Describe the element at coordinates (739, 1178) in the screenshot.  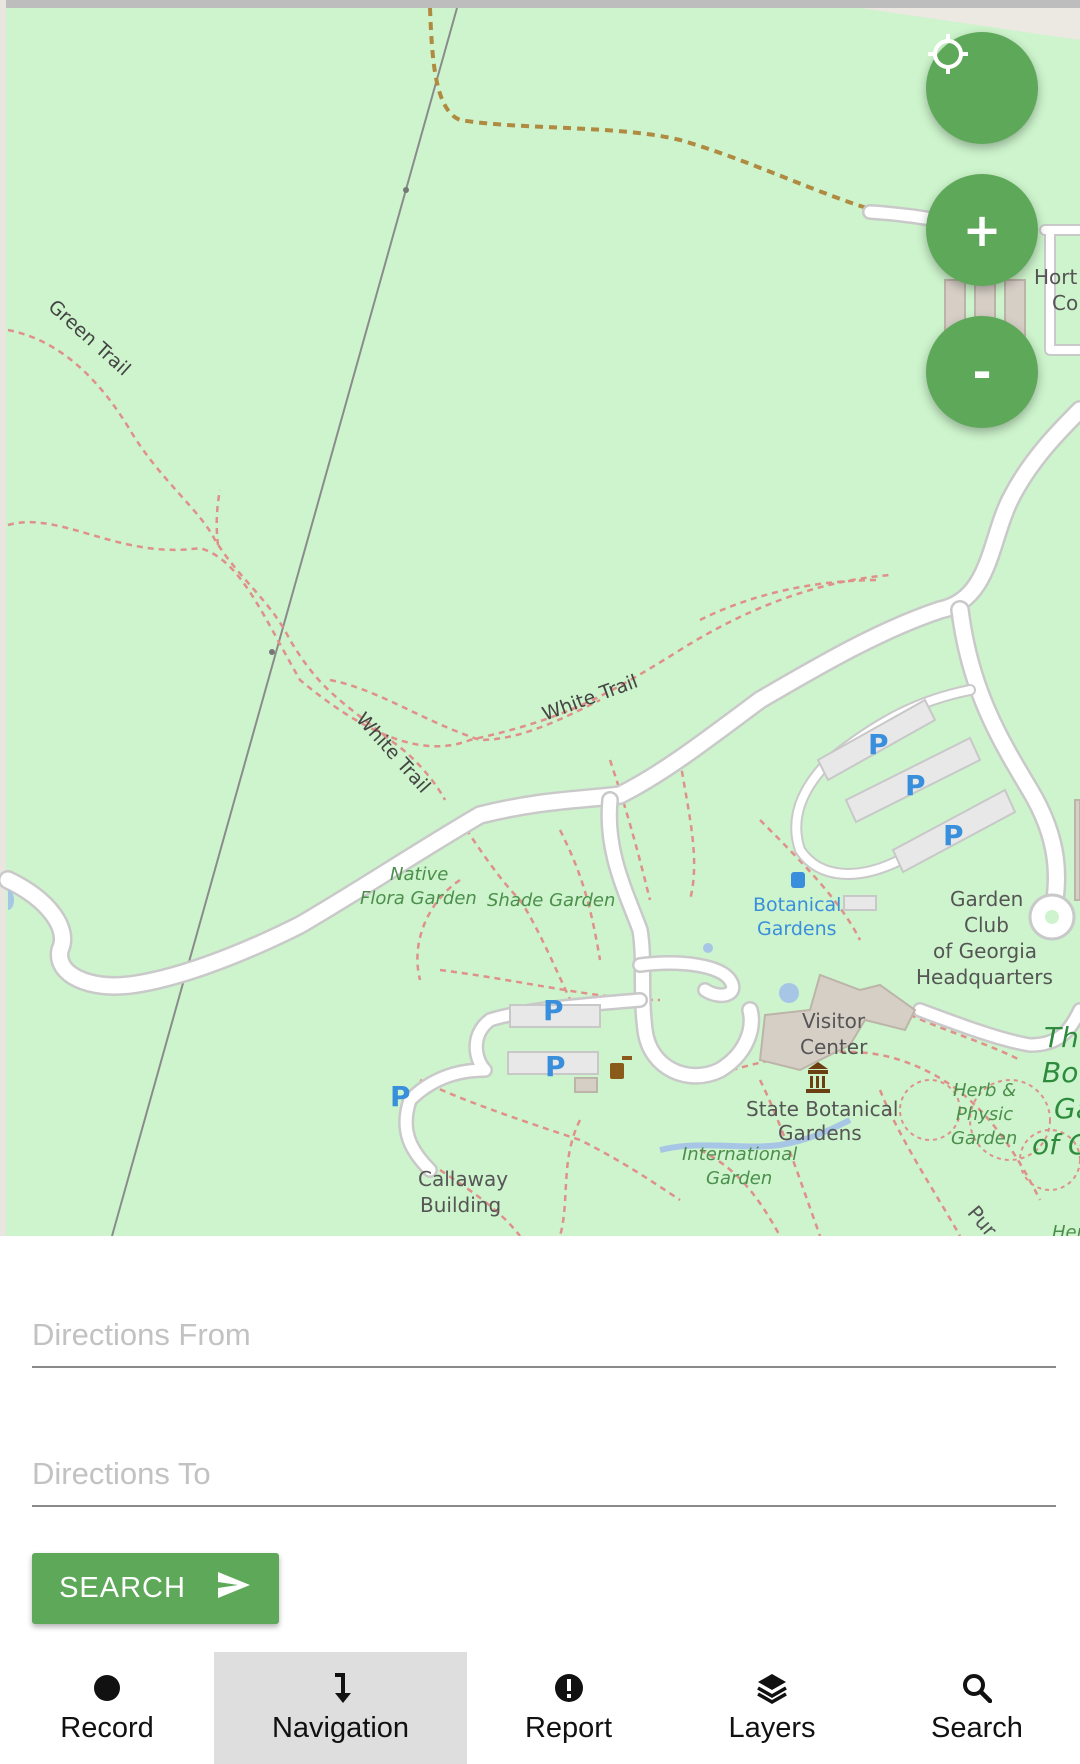
I see `map-label-intl-garden: Garden` at that location.